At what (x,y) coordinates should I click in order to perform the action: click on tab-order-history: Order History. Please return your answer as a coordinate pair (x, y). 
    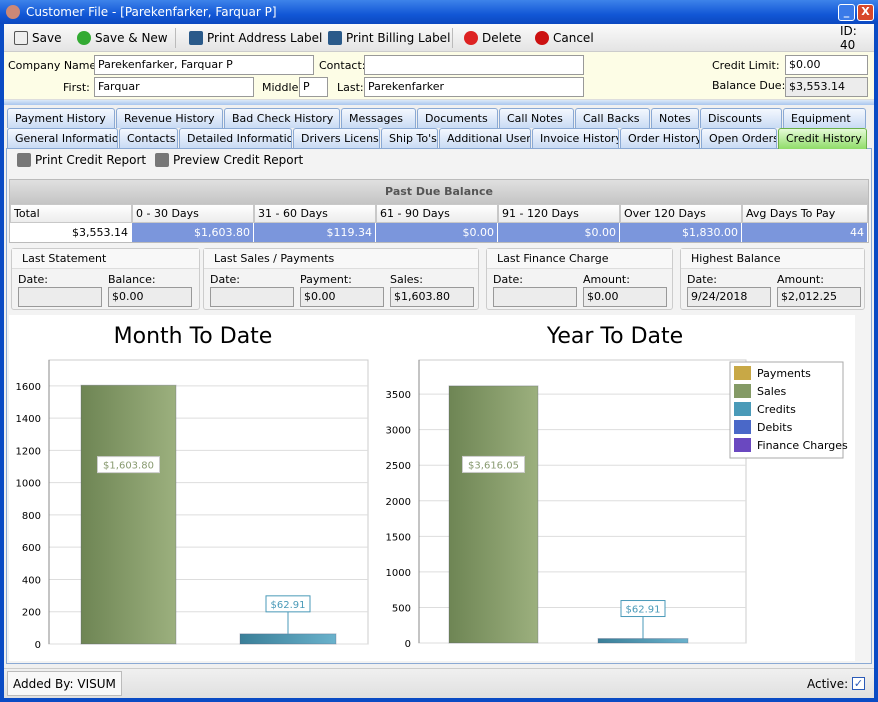
    Looking at the image, I should click on (660, 138).